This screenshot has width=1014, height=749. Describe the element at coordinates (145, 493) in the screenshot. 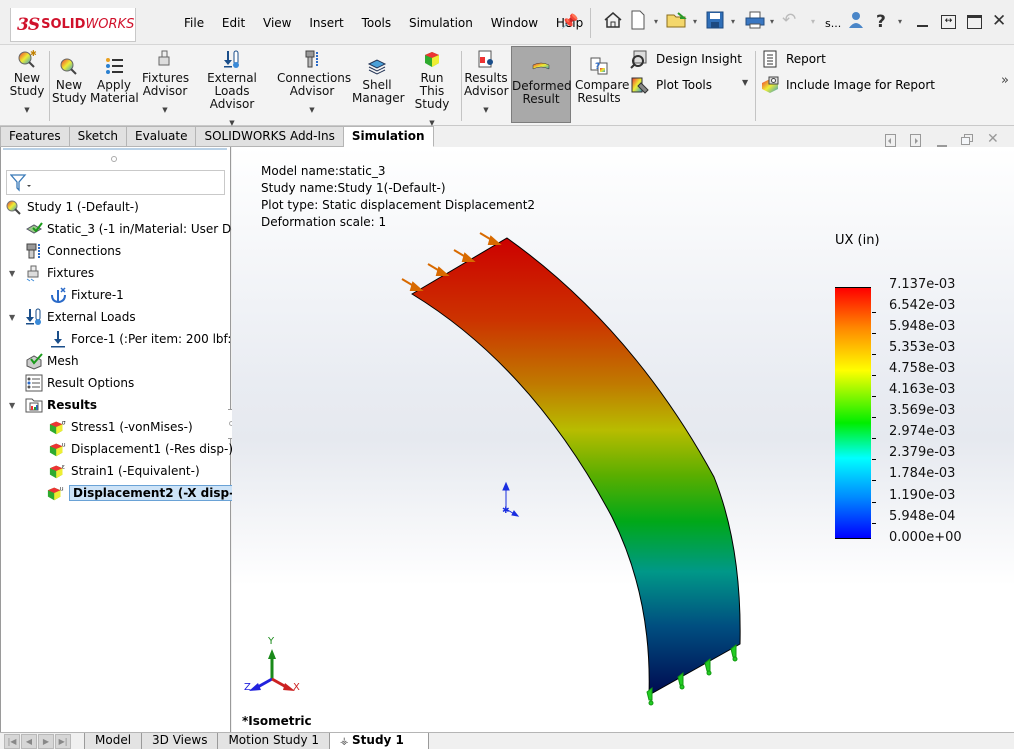

I see `tree-item-displacement2: u Displacement2 (-X disp-)` at that location.